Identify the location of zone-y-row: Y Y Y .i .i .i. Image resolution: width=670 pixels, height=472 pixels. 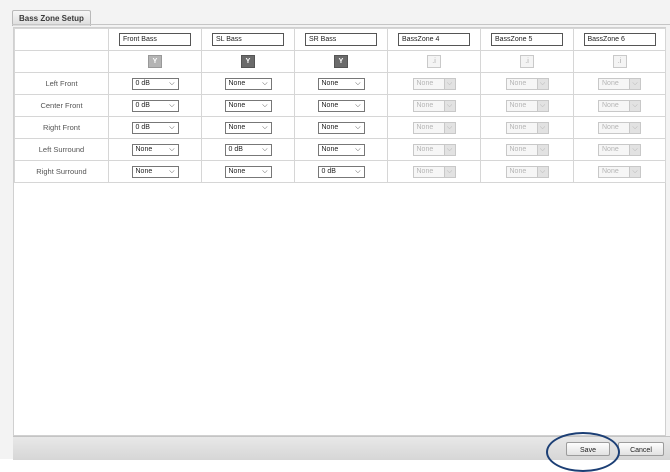
(340, 61).